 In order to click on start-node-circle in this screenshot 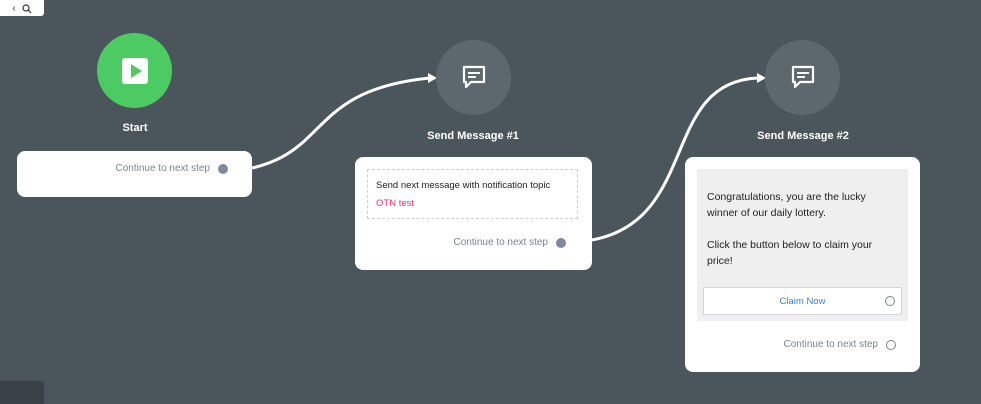, I will do `click(134, 70)`.